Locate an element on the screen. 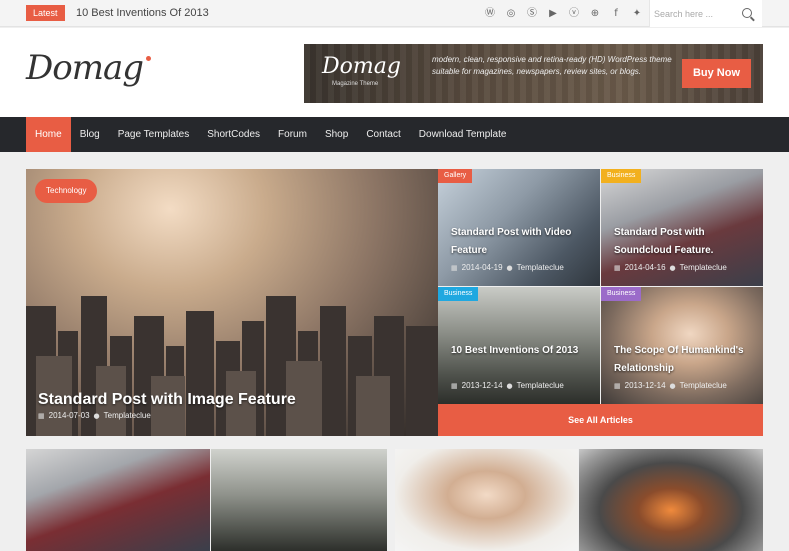 The image size is (789, 551). category-pill-technology: Technology is located at coordinates (66, 191).